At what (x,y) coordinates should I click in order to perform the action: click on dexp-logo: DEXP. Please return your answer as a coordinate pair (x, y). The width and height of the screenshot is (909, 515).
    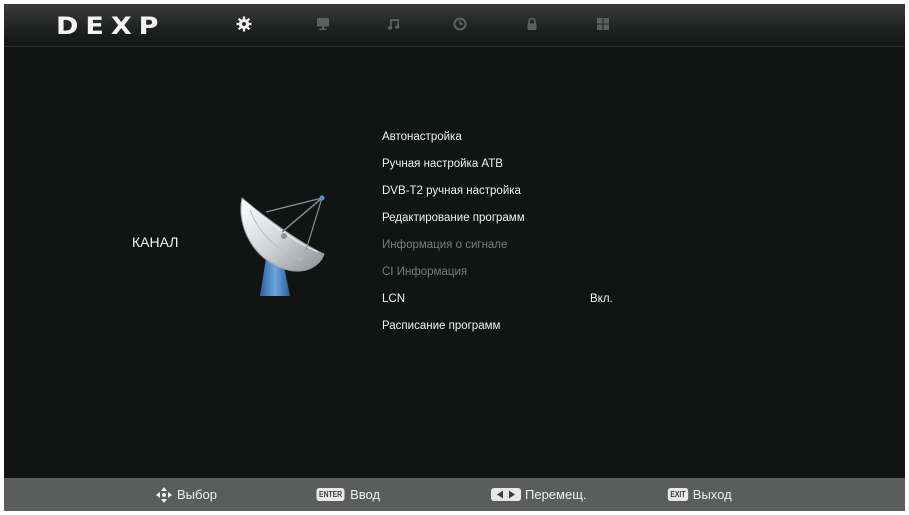
    Looking at the image, I should click on (111, 26).